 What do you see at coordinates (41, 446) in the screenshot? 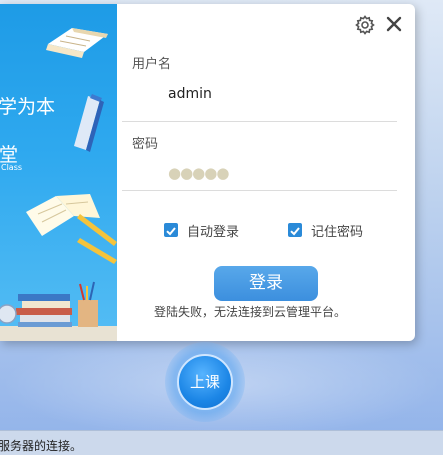
I see `status-bar-text: 服务器的连接。` at bounding box center [41, 446].